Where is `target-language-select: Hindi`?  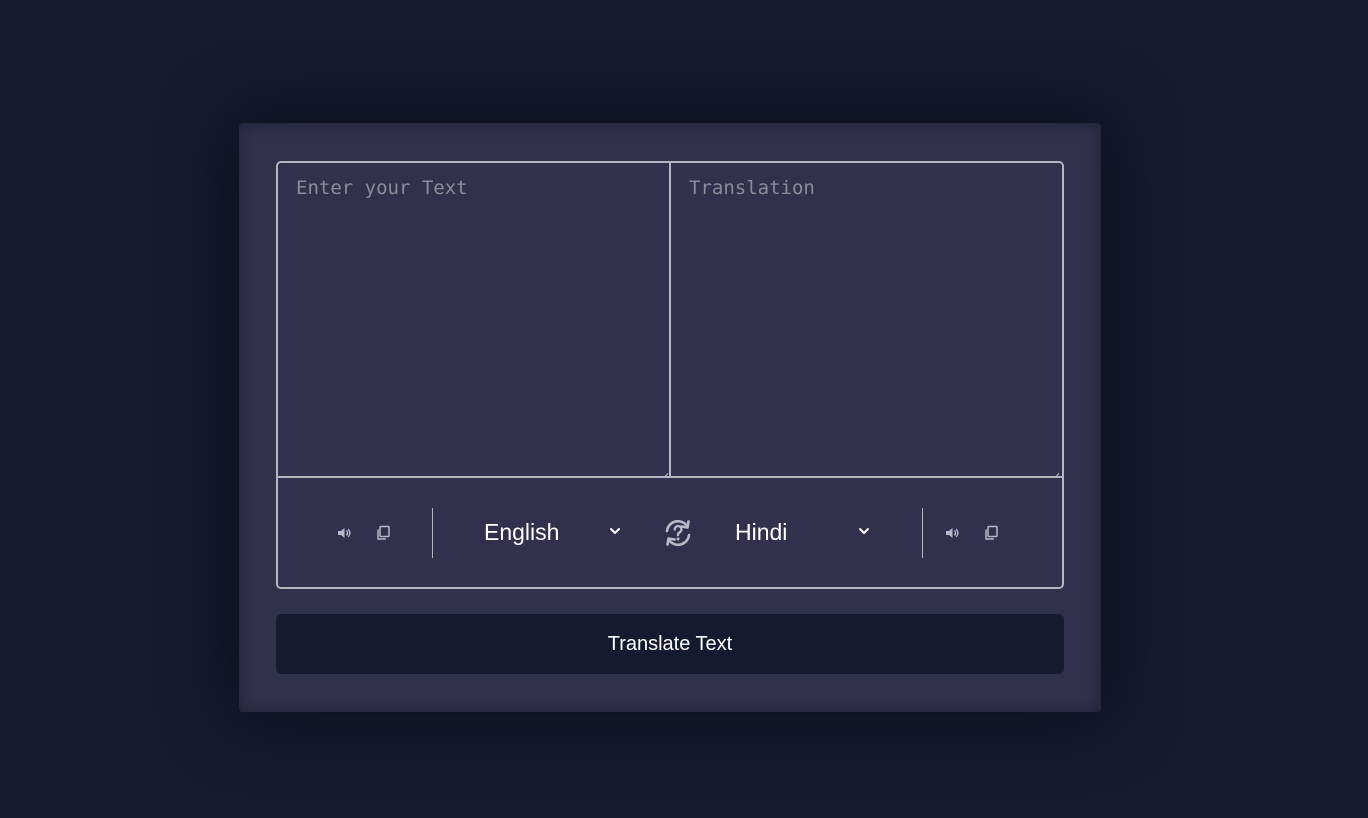
target-language-select: Hindi is located at coordinates (805, 532).